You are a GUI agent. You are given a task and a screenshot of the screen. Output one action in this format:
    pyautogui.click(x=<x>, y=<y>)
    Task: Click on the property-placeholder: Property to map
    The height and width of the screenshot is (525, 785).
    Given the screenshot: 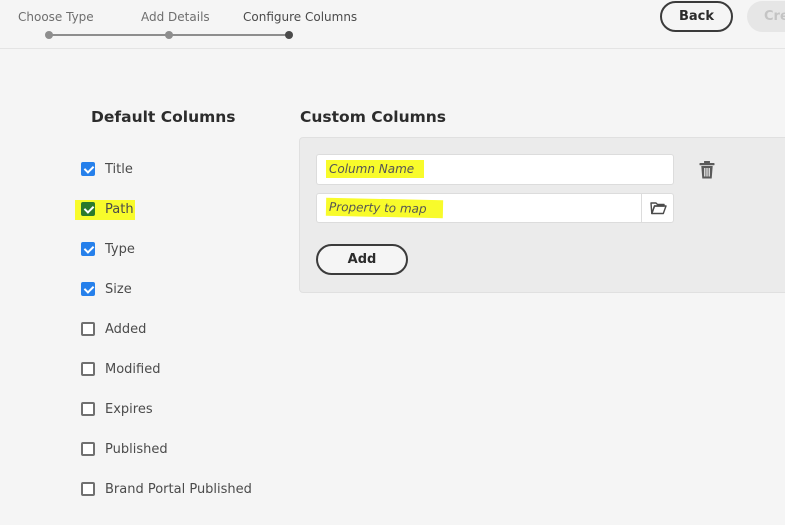 What is the action you would take?
    pyautogui.click(x=384, y=208)
    